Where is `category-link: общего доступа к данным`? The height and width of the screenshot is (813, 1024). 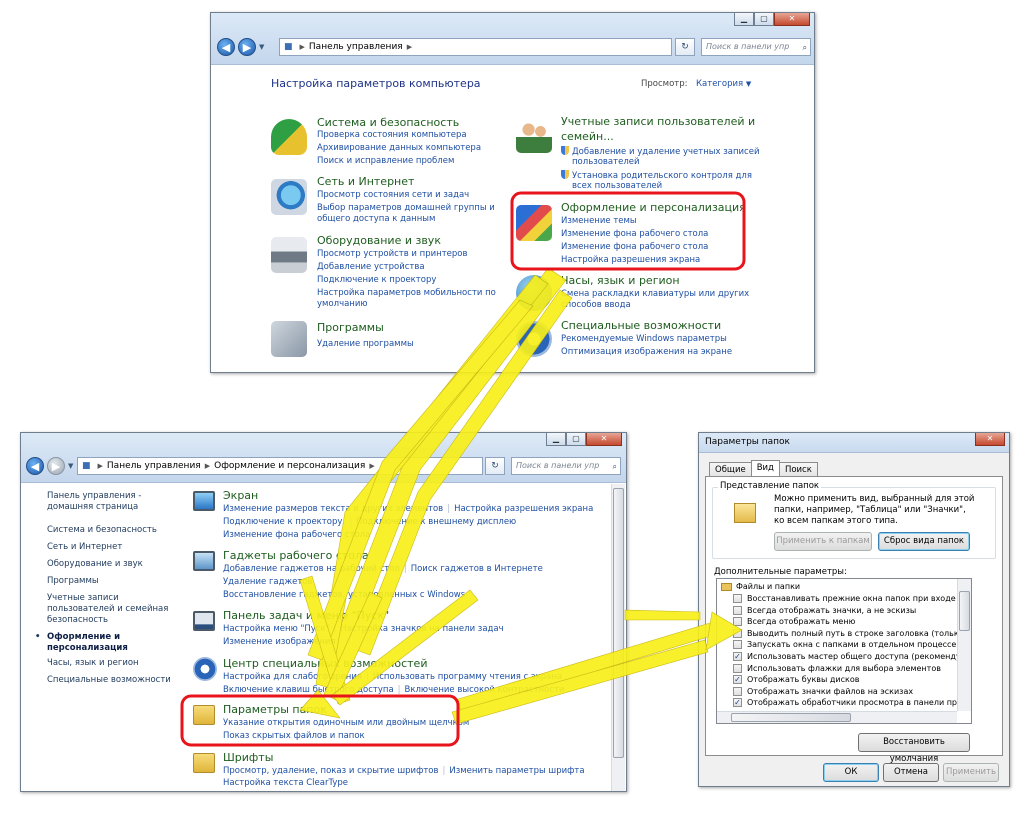
category-link: общего доступа к данным is located at coordinates (376, 219).